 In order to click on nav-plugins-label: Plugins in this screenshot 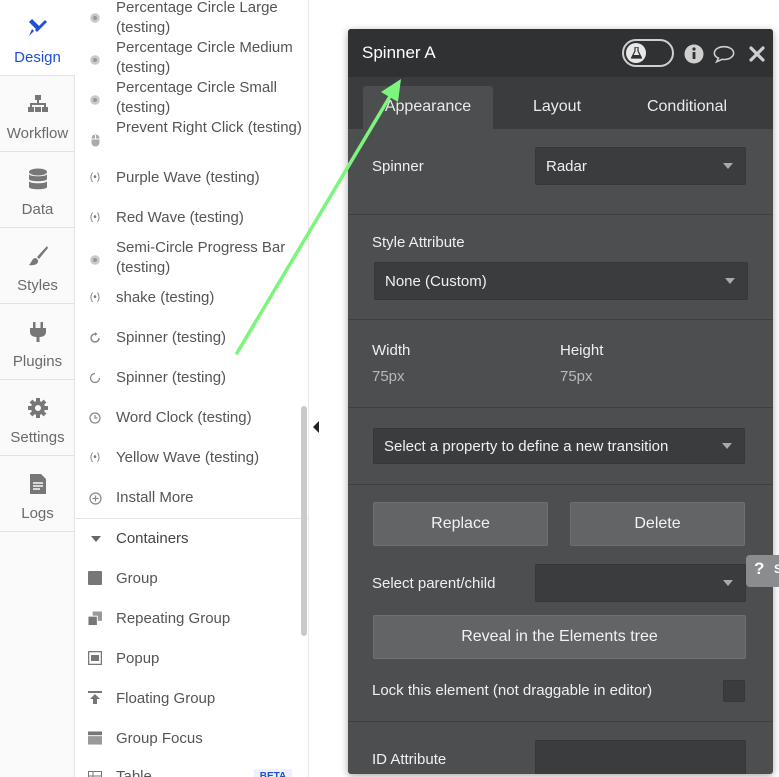, I will do `click(37, 361)`.